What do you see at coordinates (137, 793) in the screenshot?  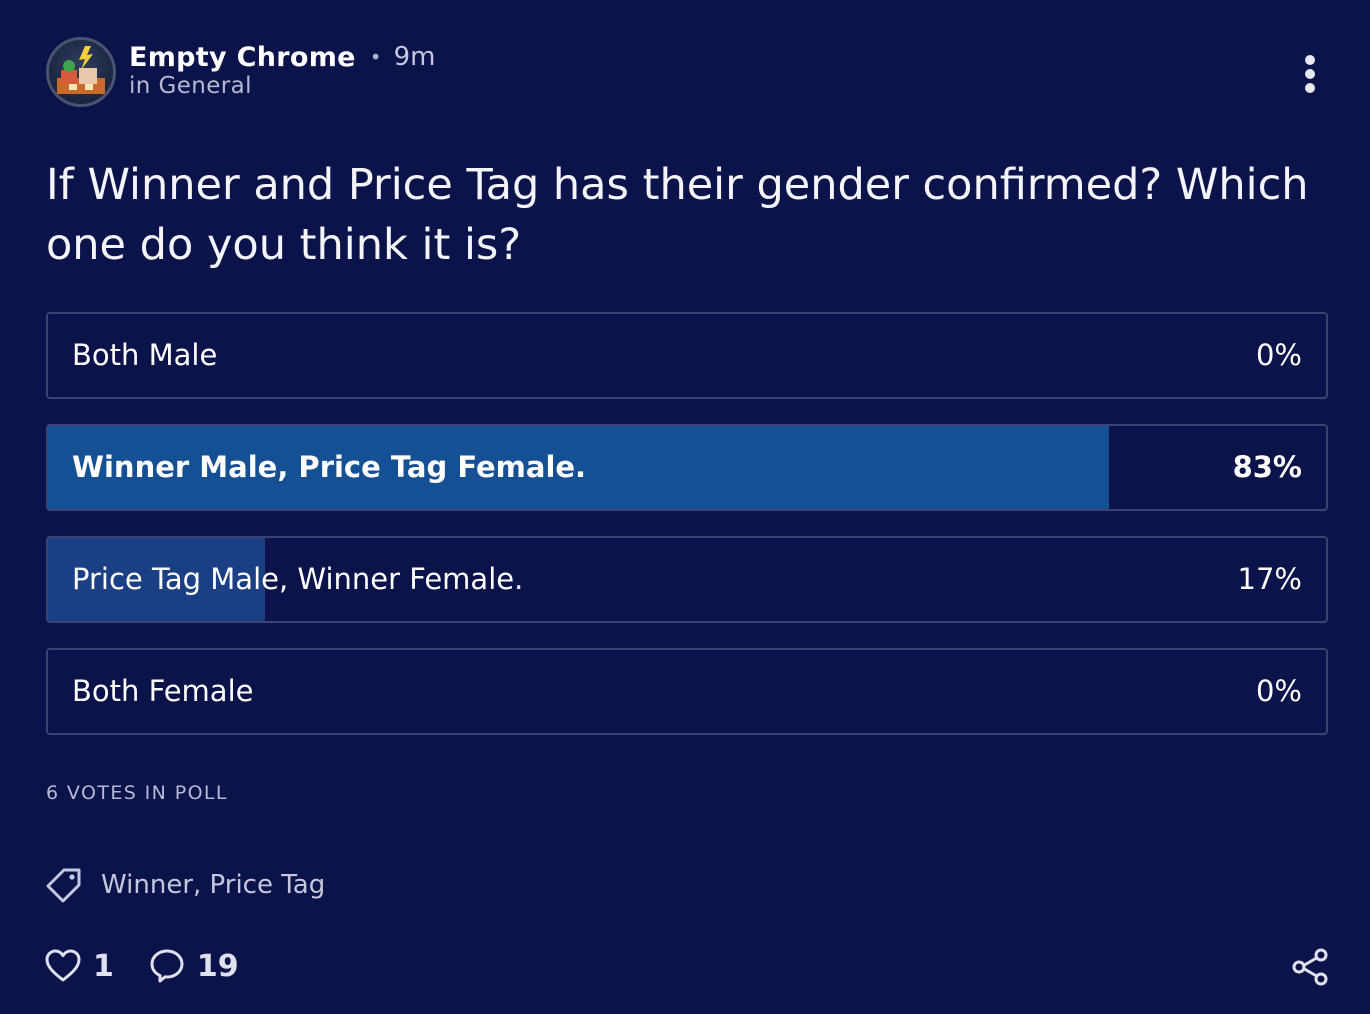 I see `poll-vote-count: 6 votes in poll` at bounding box center [137, 793].